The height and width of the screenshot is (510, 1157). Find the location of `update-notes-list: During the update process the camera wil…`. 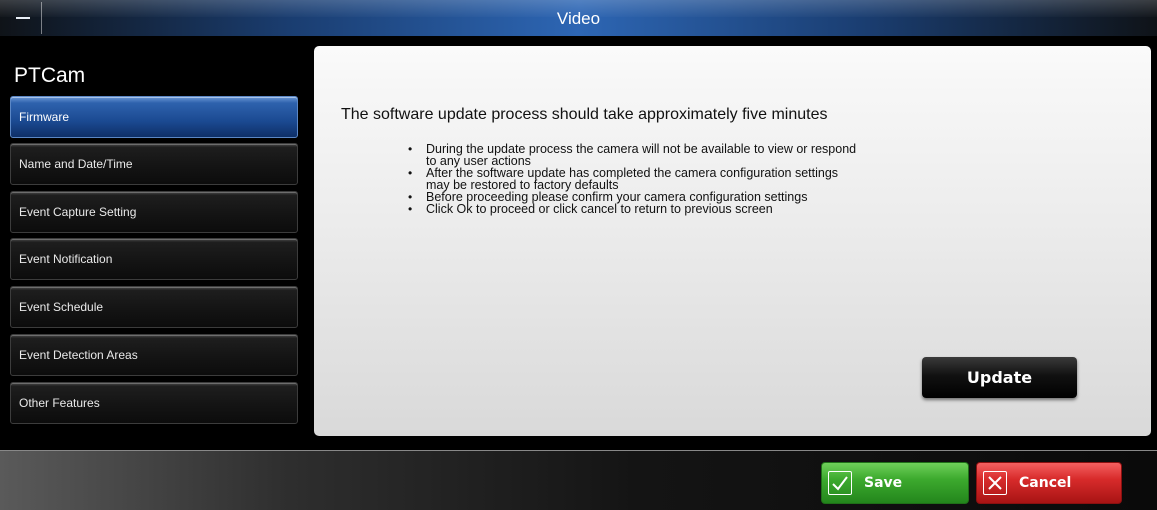

update-notes-list: During the update process the camera wil… is located at coordinates (694, 179).